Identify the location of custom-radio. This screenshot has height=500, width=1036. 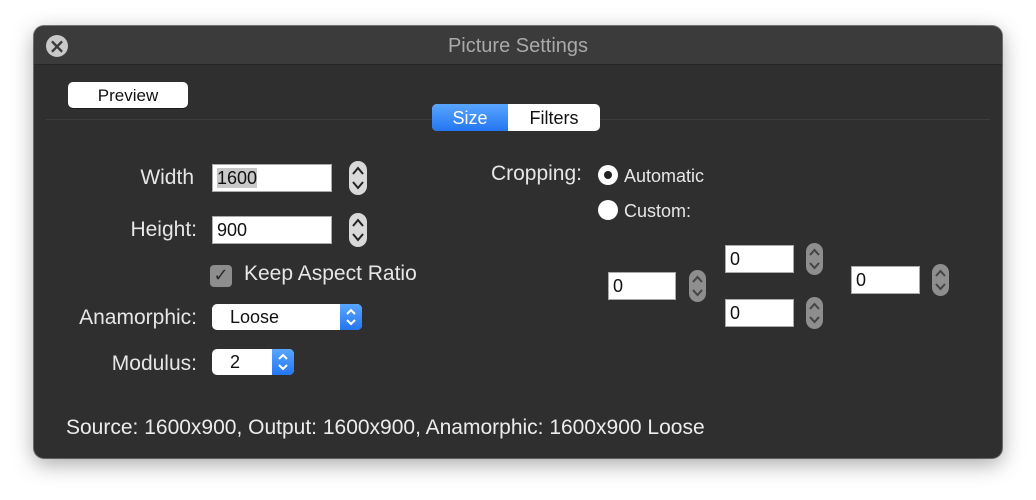
(608, 210).